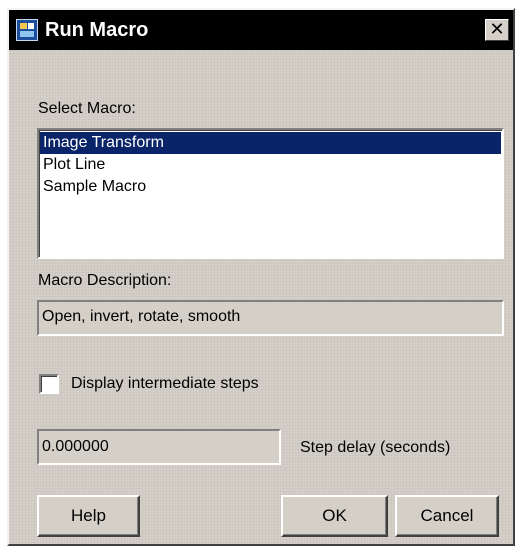  I want to click on help-button: Help, so click(88, 516).